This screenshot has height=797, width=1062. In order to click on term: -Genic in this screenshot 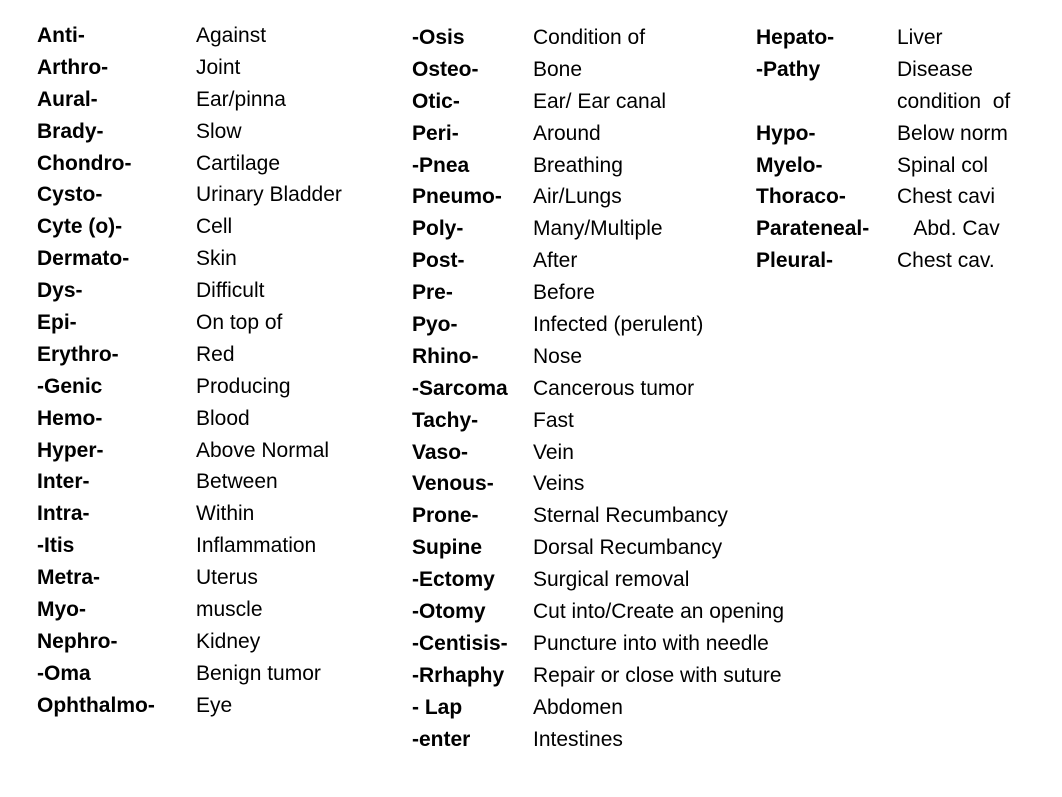, I will do `click(70, 386)`.